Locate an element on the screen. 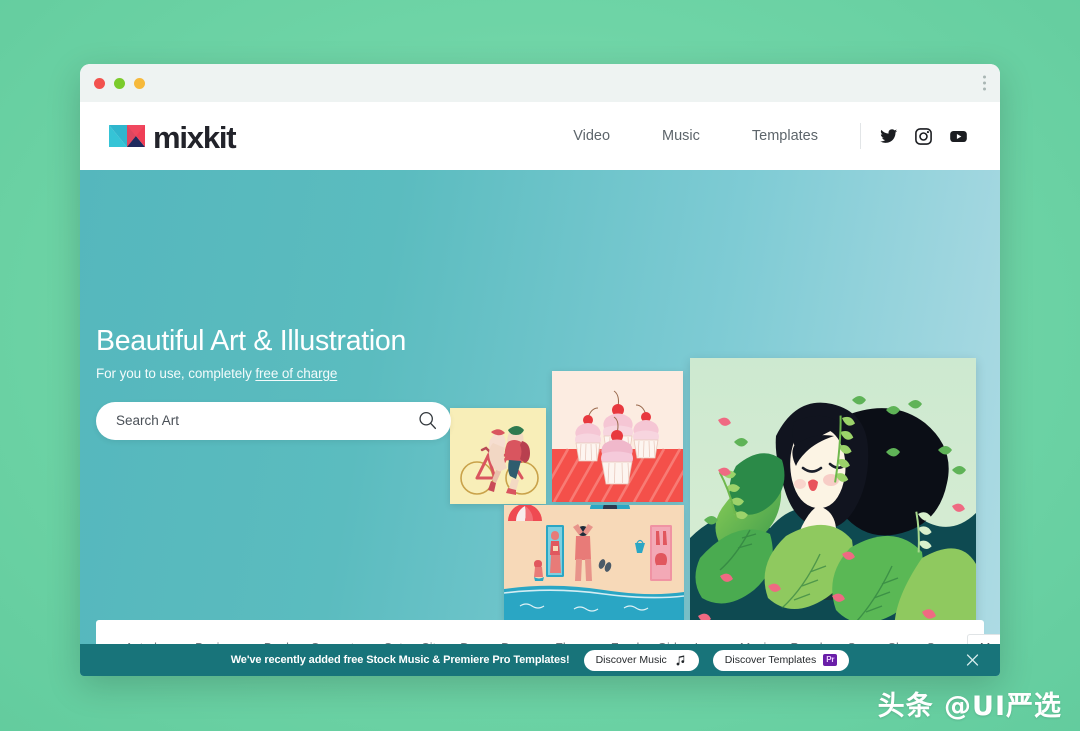  discover-templates-label: Discover Templates is located at coordinates (770, 660).